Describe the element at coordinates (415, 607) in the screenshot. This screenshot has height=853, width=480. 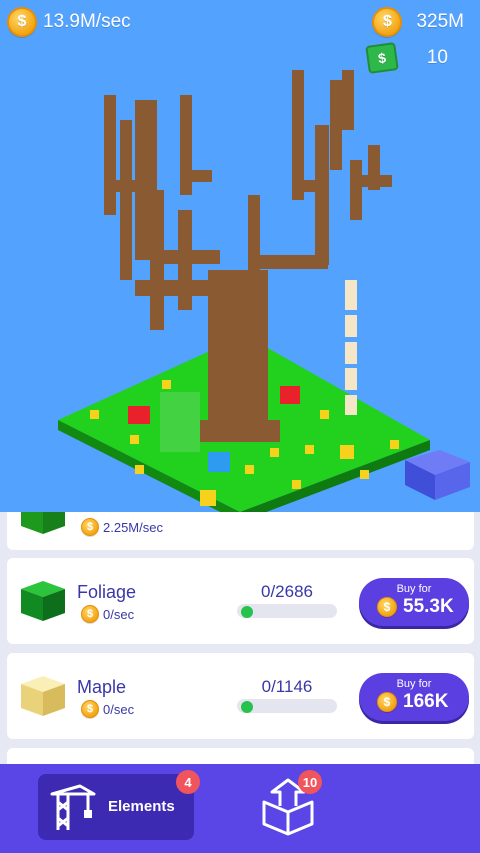
I see `buy-price: $ 55.3K` at that location.